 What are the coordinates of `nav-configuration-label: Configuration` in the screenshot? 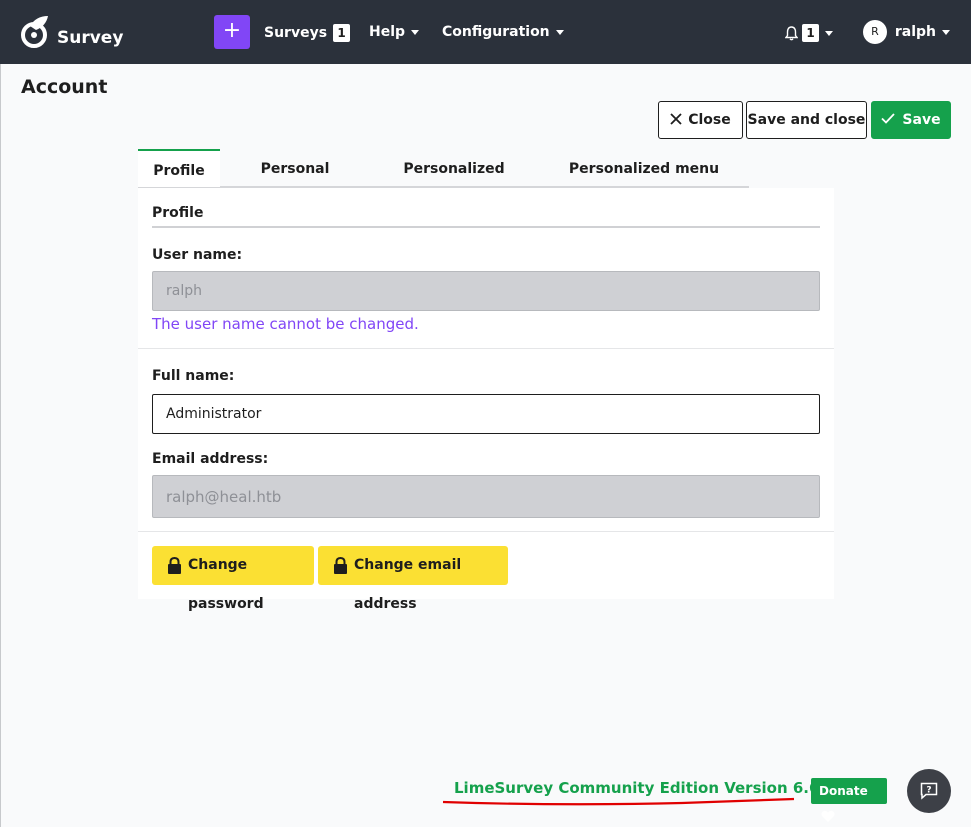 It's located at (496, 32).